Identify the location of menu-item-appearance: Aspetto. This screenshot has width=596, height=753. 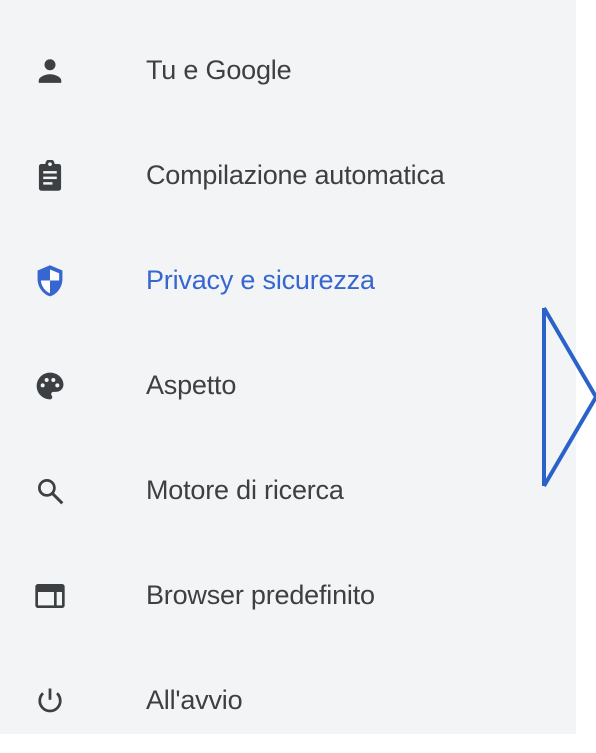
(288, 385).